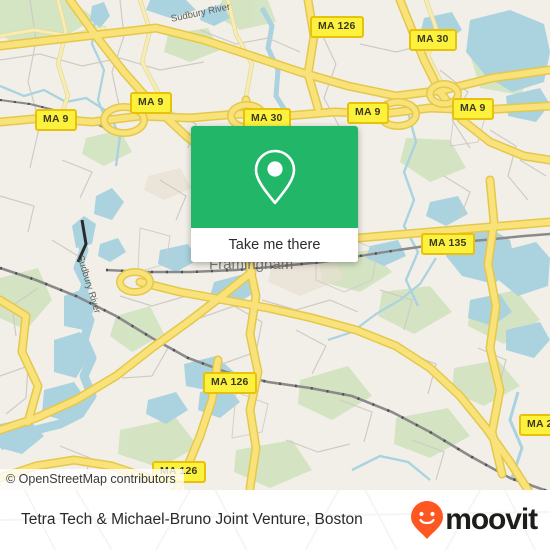 The height and width of the screenshot is (550, 550). I want to click on map-pin-icon, so click(274, 177).